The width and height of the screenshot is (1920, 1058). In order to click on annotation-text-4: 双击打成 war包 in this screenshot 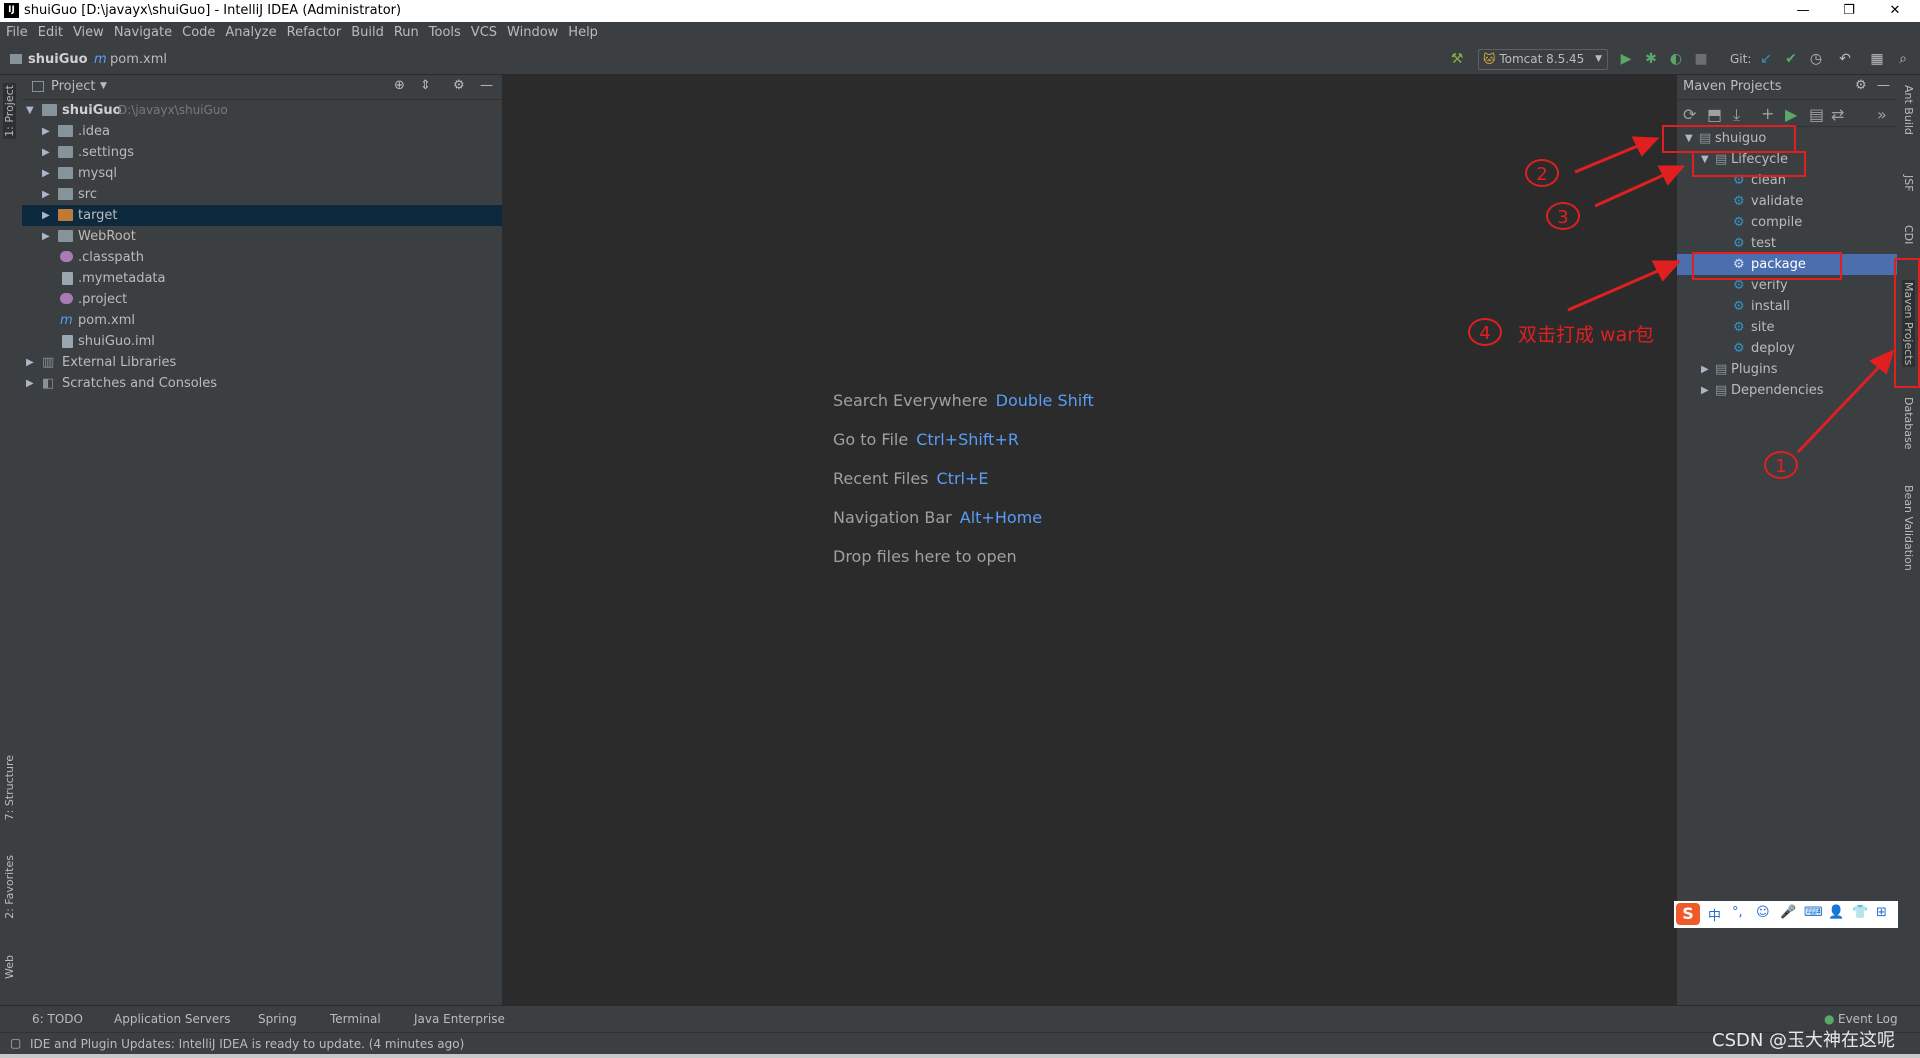, I will do `click(1586, 335)`.